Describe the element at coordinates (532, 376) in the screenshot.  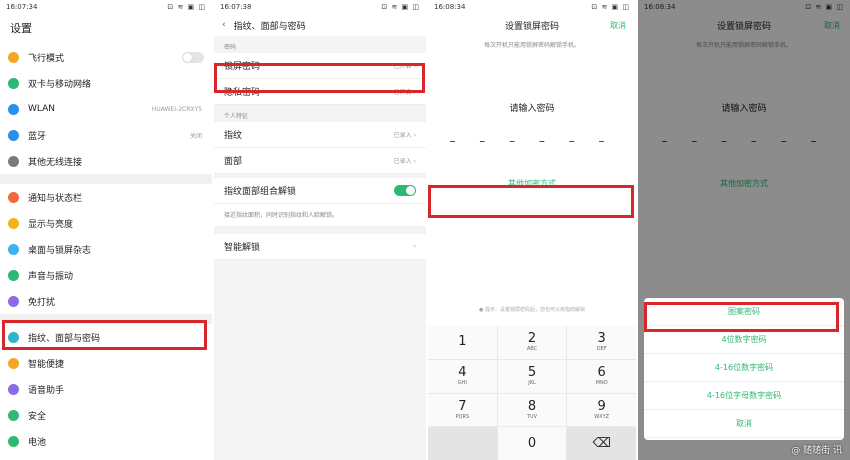
I see `keypad-key: 5 JKL` at that location.